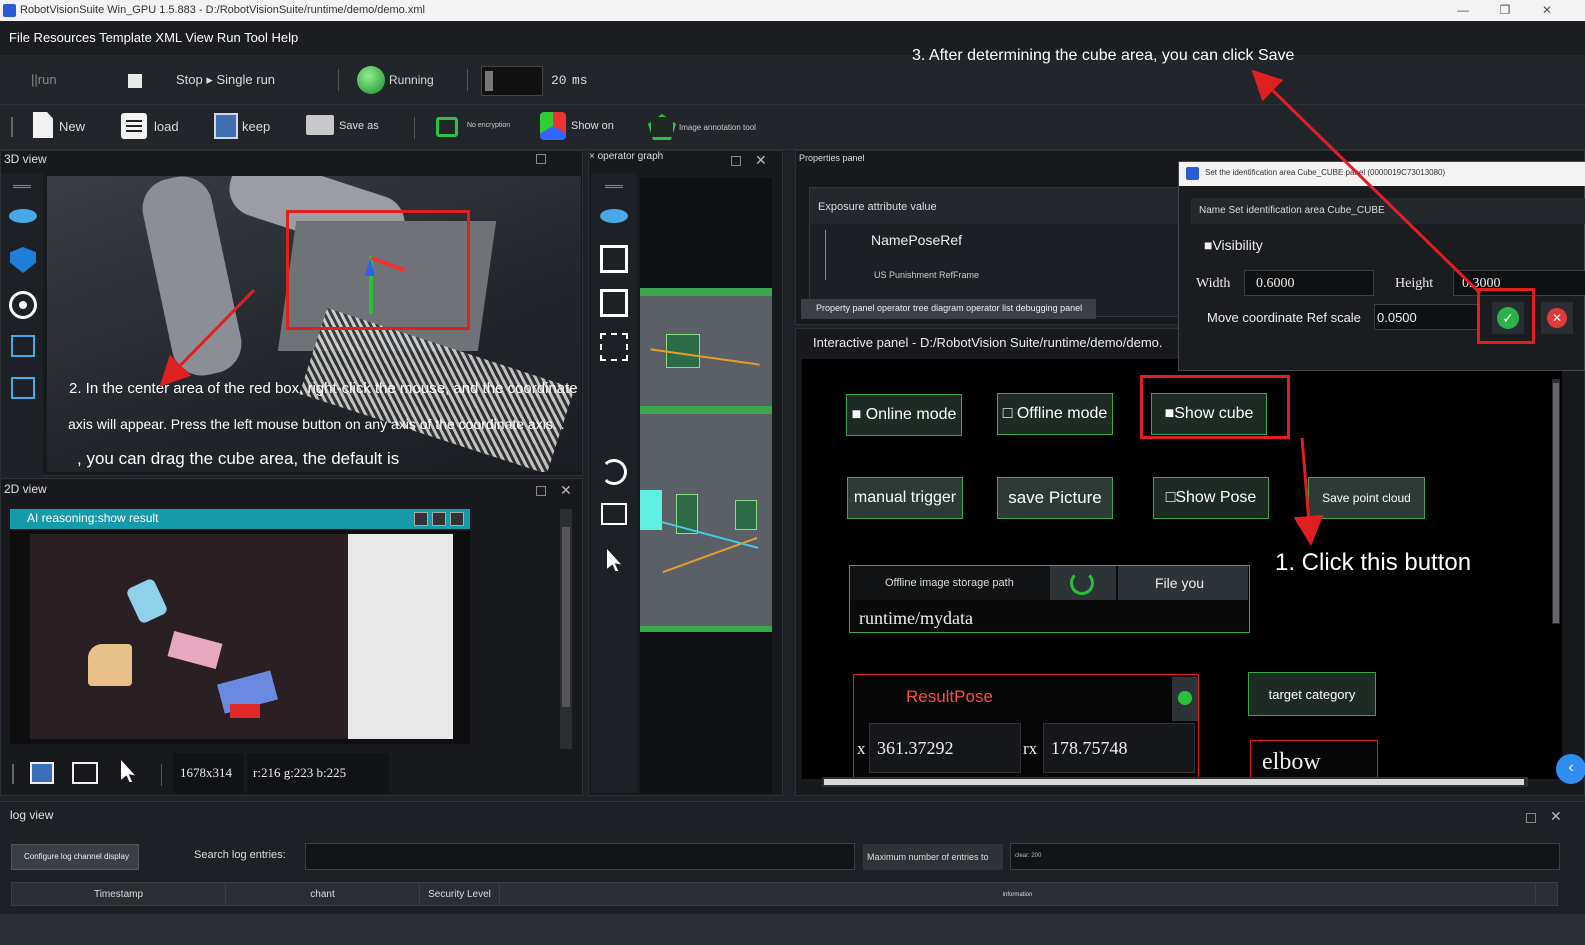  What do you see at coordinates (134, 126) in the screenshot?
I see `load-icon` at bounding box center [134, 126].